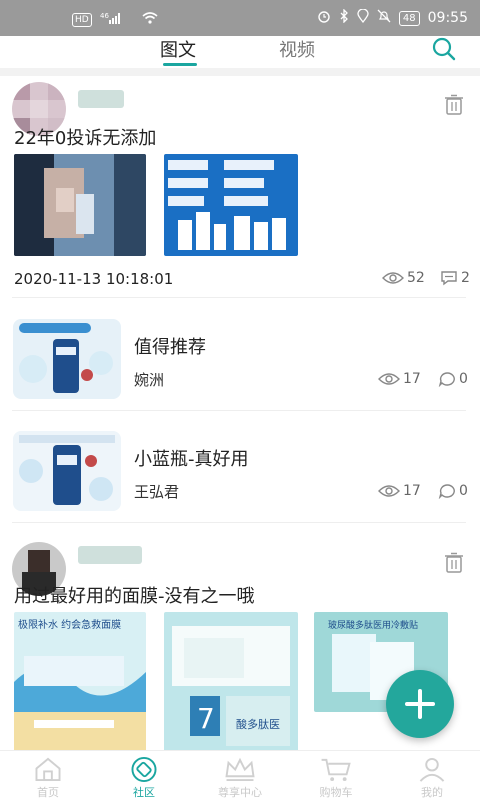  I want to click on community-icon, so click(144, 769).